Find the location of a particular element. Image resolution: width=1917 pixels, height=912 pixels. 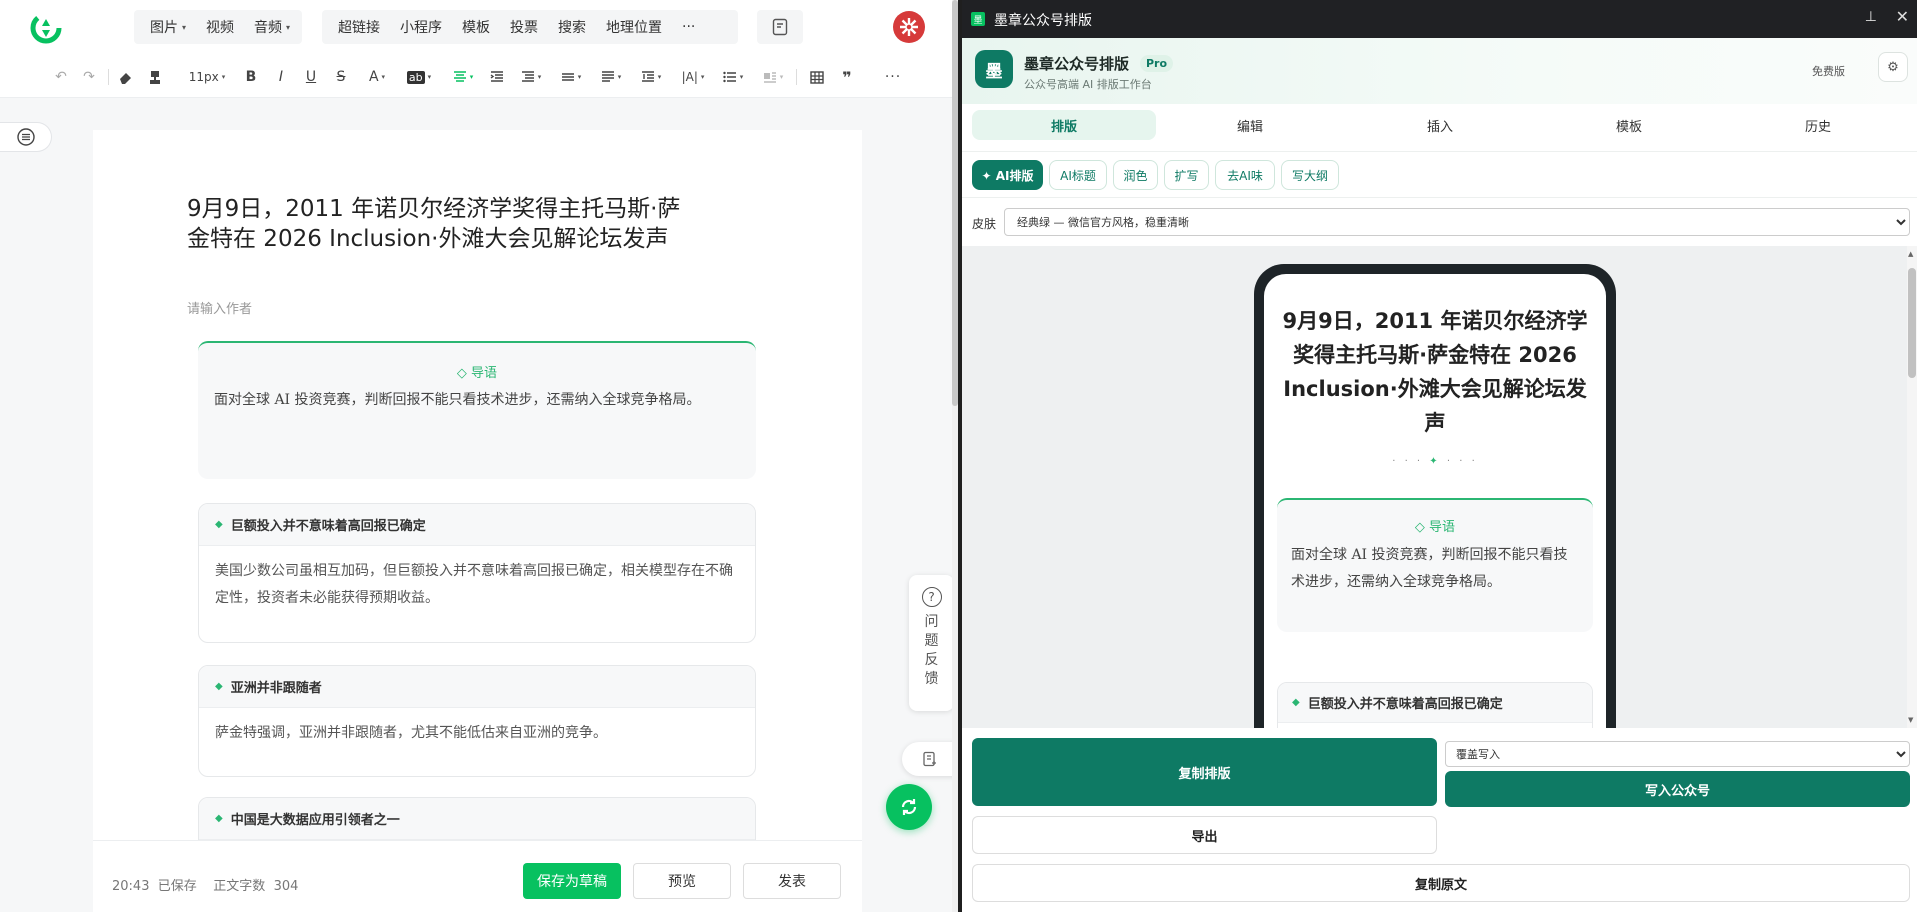

quote-button: ❞ is located at coordinates (847, 77).